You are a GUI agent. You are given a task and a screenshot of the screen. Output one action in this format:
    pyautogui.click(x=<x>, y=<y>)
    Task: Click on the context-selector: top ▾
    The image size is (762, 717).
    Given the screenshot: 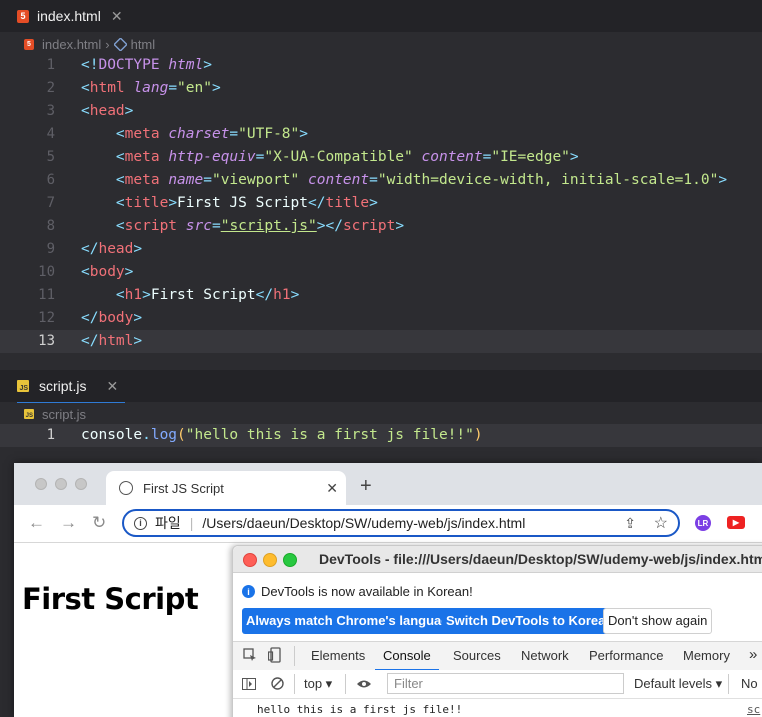 What is the action you would take?
    pyautogui.click(x=318, y=684)
    